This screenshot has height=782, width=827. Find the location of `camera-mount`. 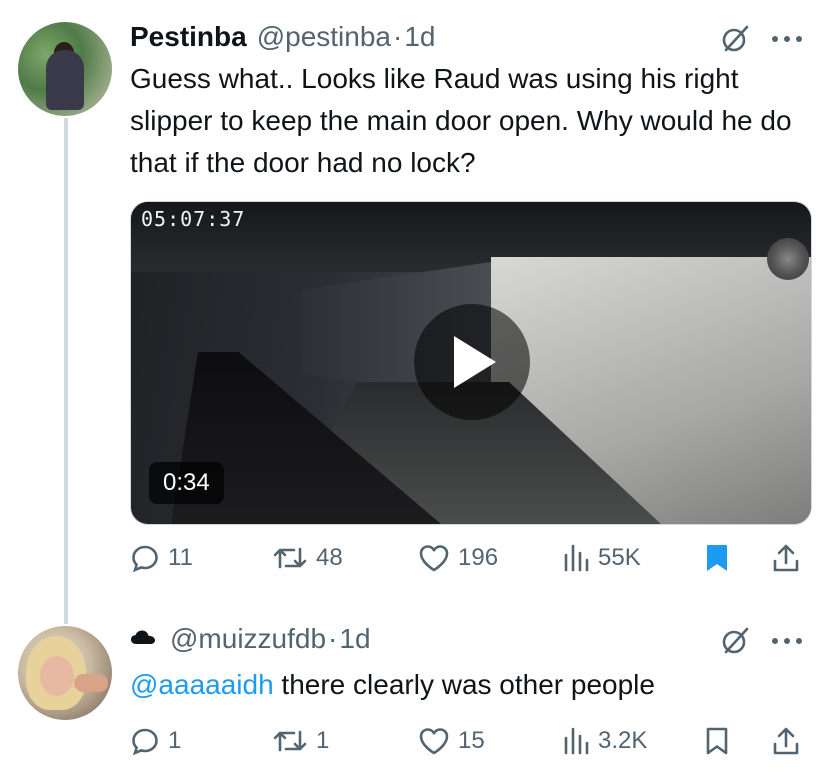

camera-mount is located at coordinates (788, 259).